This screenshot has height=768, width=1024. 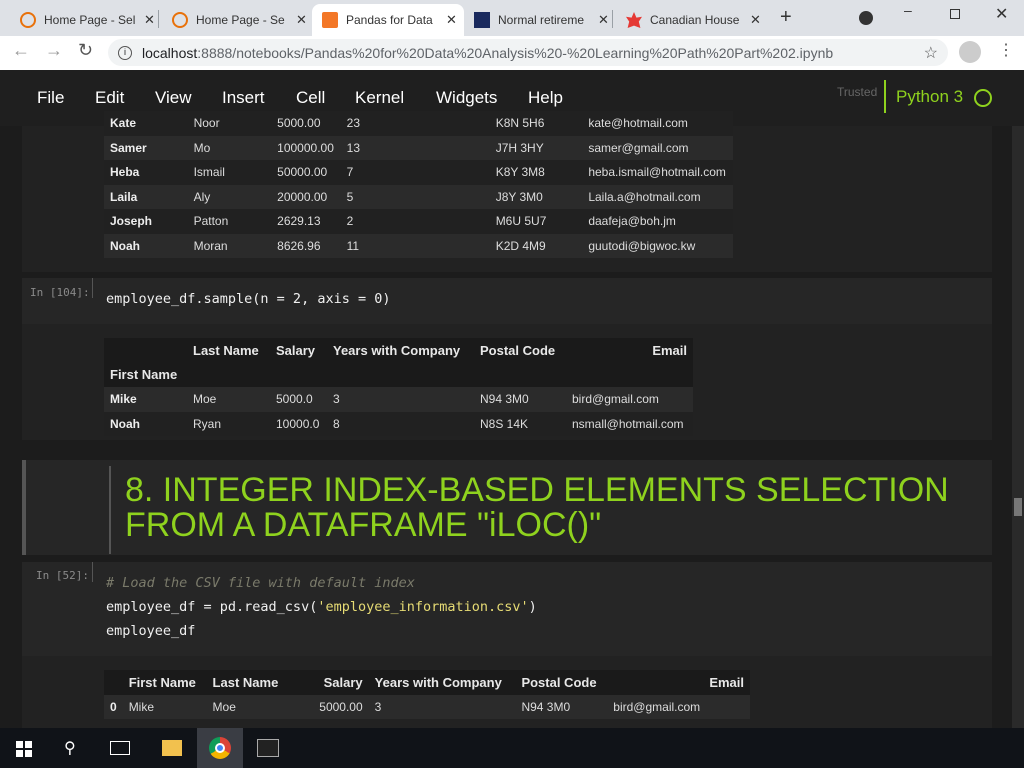 What do you see at coordinates (113, 706) in the screenshot?
I see `table-cell: 0` at bounding box center [113, 706].